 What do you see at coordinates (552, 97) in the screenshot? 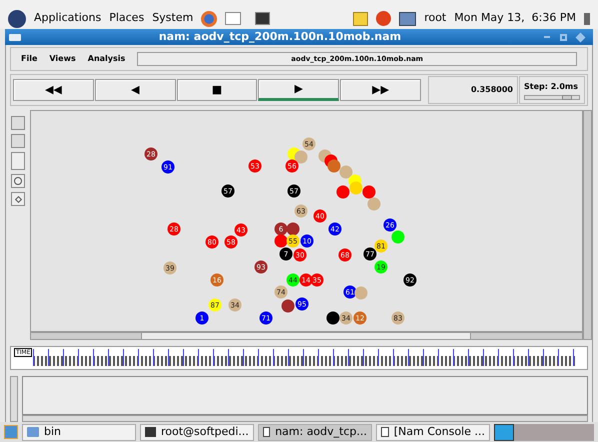
I see `step-slider` at bounding box center [552, 97].